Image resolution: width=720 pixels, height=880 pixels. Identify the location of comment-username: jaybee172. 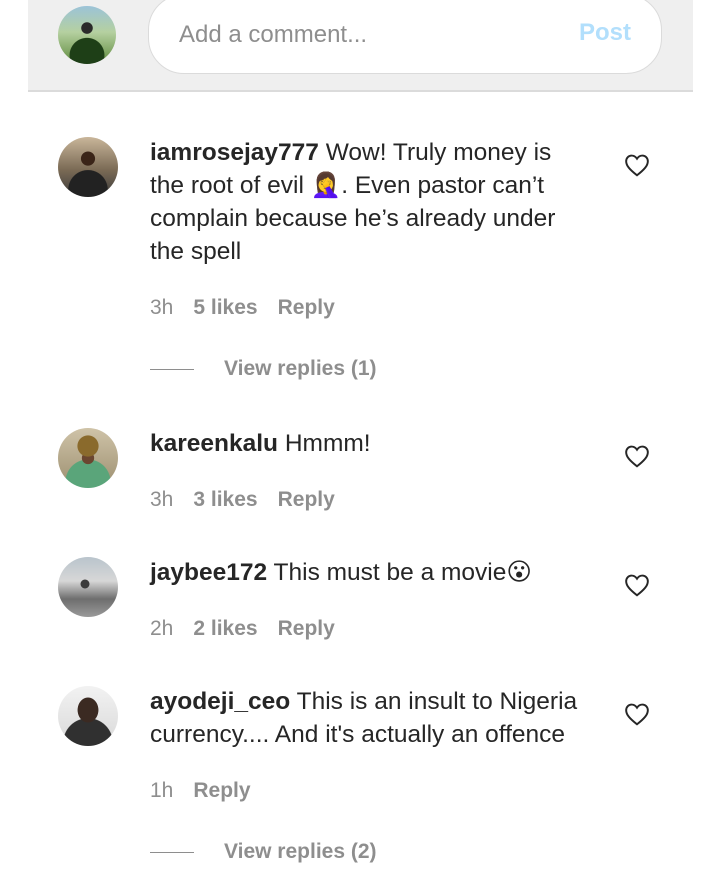
(208, 572).